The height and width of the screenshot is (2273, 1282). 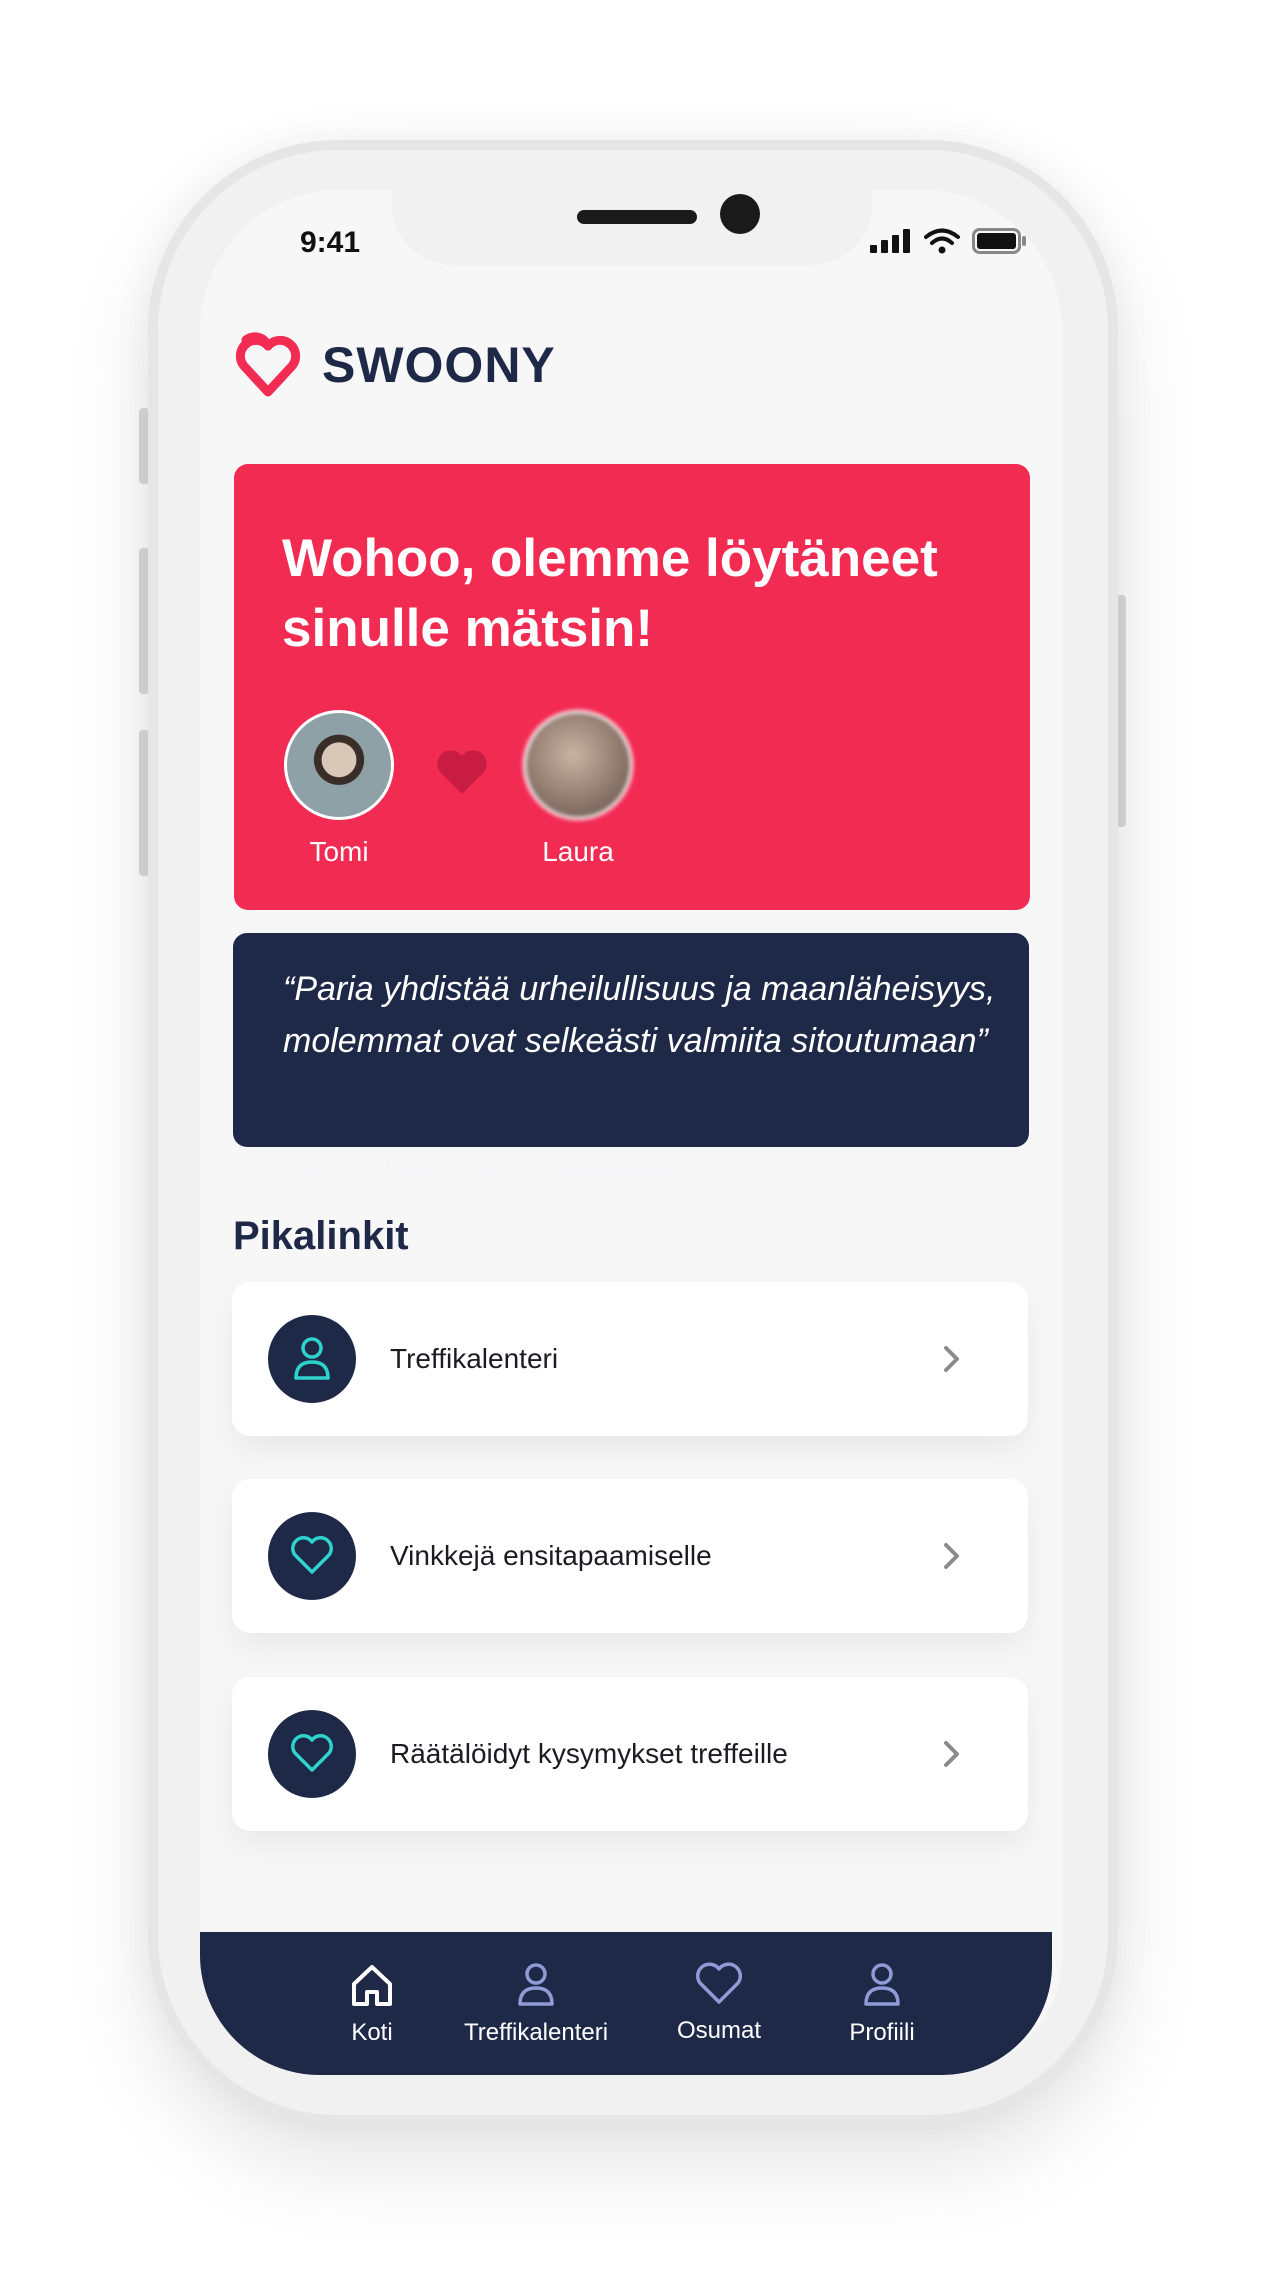 I want to click on quick-link-label: Vinkkejä ensitapaamiselle, so click(x=551, y=1555).